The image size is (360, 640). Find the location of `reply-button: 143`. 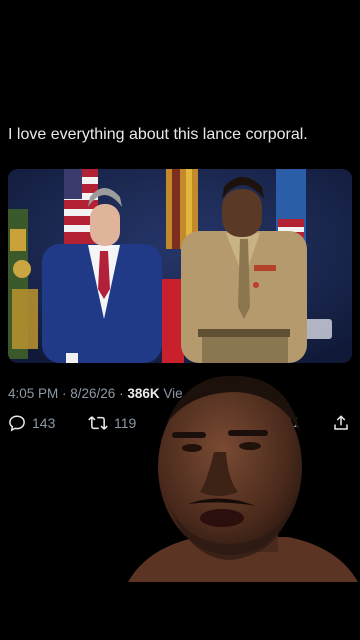

reply-button: 143 is located at coordinates (31, 423).